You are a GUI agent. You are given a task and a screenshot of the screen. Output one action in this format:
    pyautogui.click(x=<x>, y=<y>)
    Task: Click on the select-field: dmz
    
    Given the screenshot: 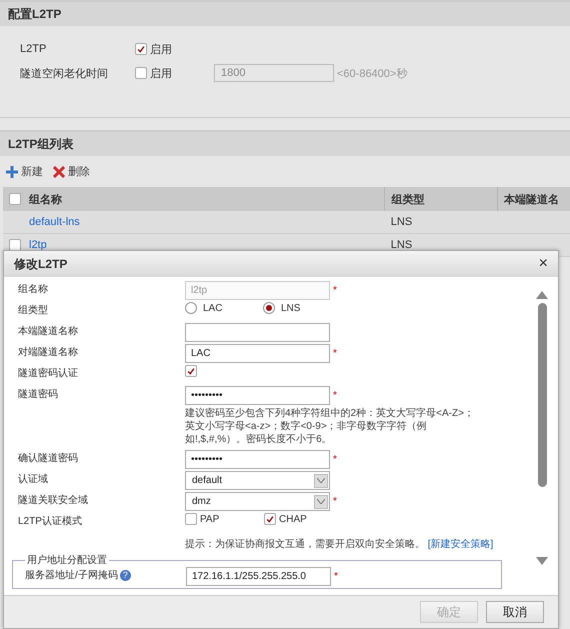 What is the action you would take?
    pyautogui.click(x=257, y=501)
    